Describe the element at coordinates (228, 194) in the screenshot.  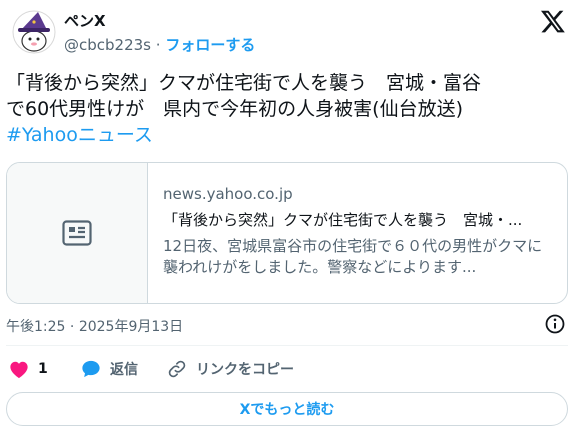
I see `card-domain: news.yahoo.co.jp` at that location.